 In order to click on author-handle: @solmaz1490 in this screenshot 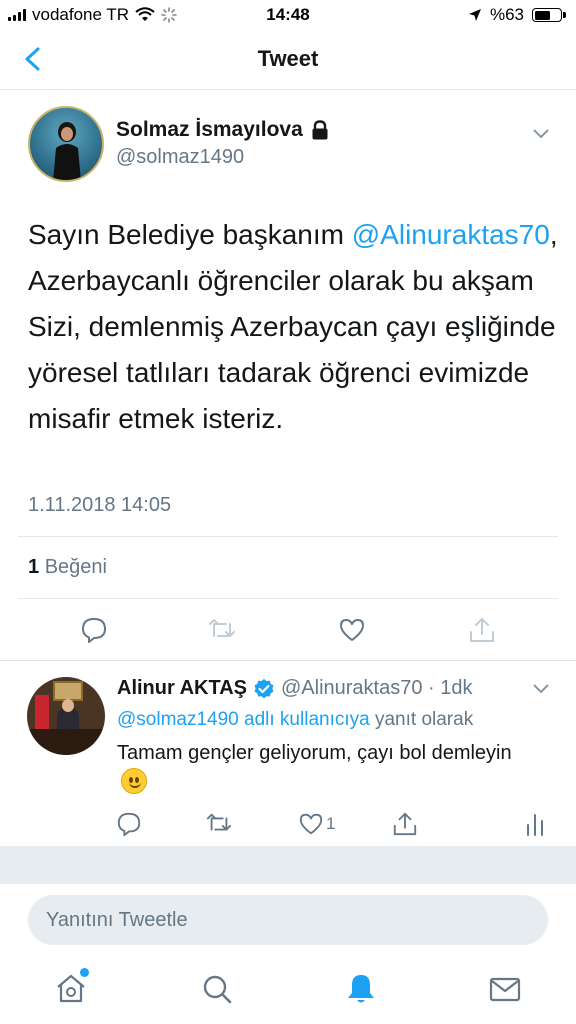, I will do `click(180, 157)`.